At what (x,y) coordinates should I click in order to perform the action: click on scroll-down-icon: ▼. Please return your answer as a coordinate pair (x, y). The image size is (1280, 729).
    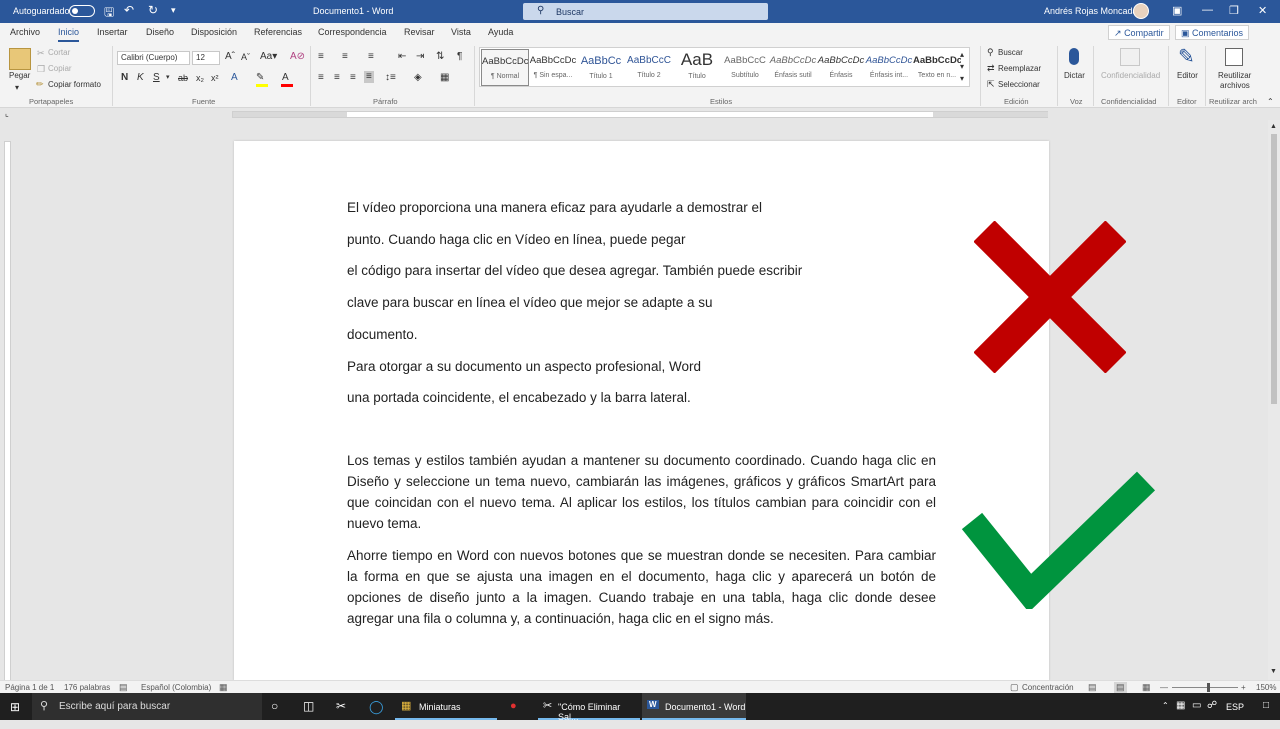
    Looking at the image, I should click on (1273, 672).